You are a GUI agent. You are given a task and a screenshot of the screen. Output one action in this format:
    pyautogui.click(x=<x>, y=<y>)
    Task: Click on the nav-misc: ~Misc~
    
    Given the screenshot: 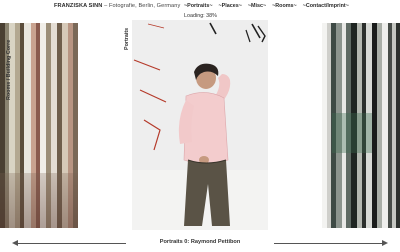 What is the action you would take?
    pyautogui.click(x=257, y=6)
    